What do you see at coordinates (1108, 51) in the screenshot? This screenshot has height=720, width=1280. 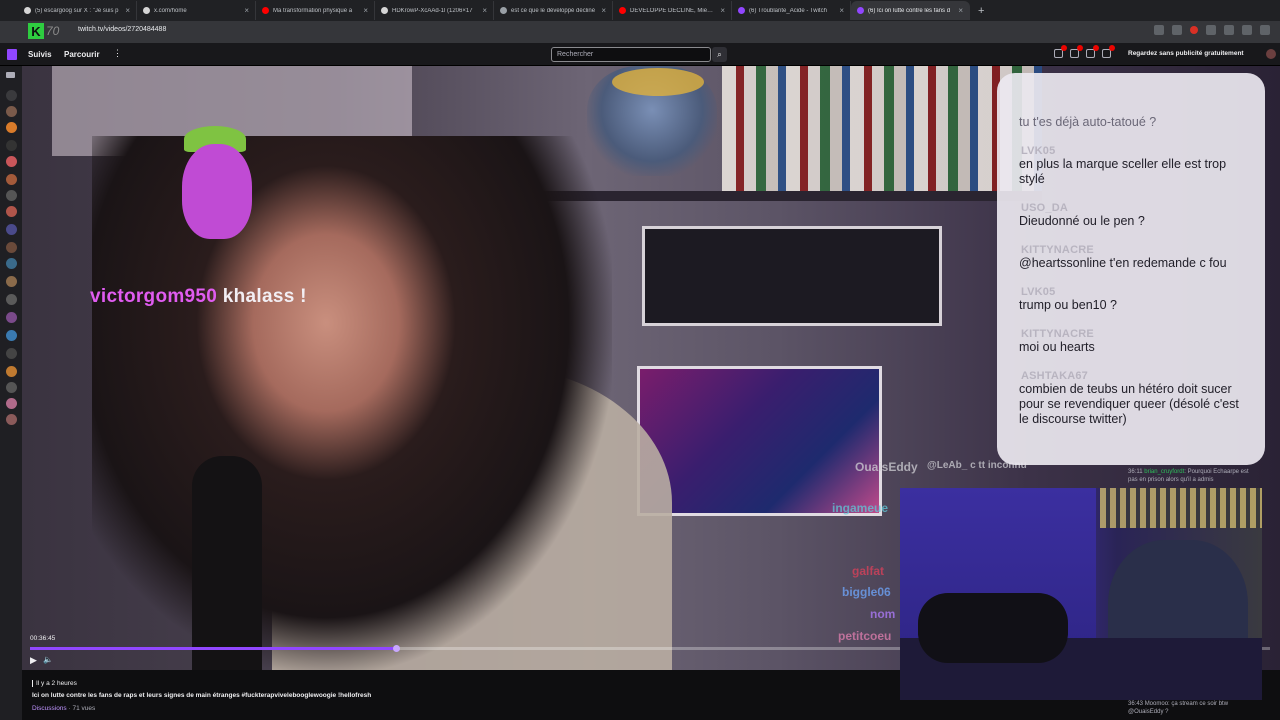 I see `crown-icon` at bounding box center [1108, 51].